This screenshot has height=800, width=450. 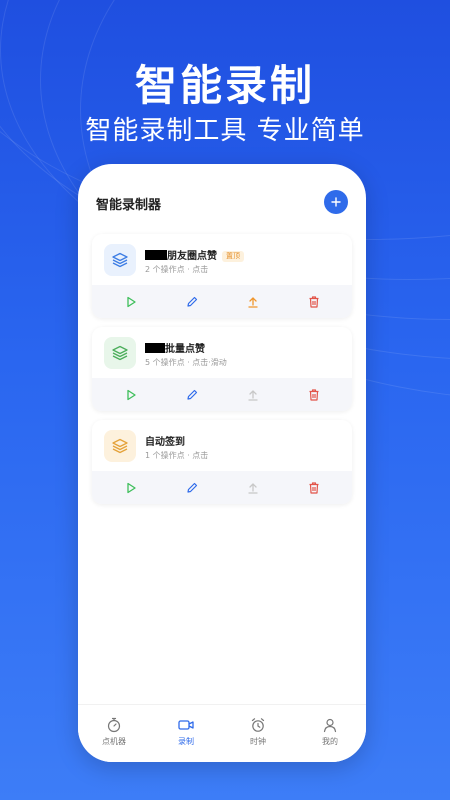 I want to click on card-meta: 5 个操作点 · 点击·滑动, so click(x=186, y=362).